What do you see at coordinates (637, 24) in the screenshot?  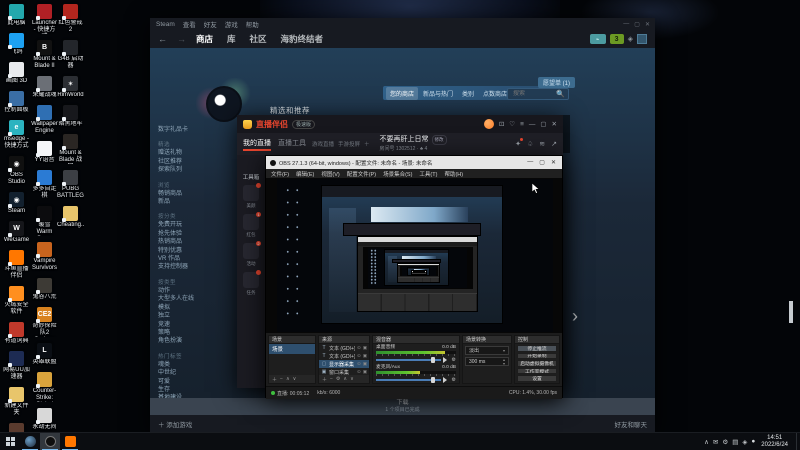 I see `window-control-button: ▢` at bounding box center [637, 24].